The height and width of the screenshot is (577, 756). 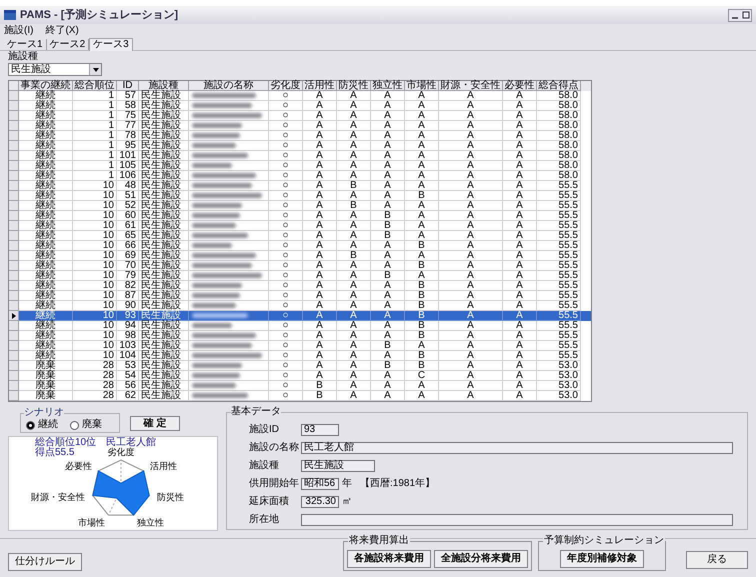 What do you see at coordinates (19, 30) in the screenshot?
I see `menu-item: 施設(I)` at bounding box center [19, 30].